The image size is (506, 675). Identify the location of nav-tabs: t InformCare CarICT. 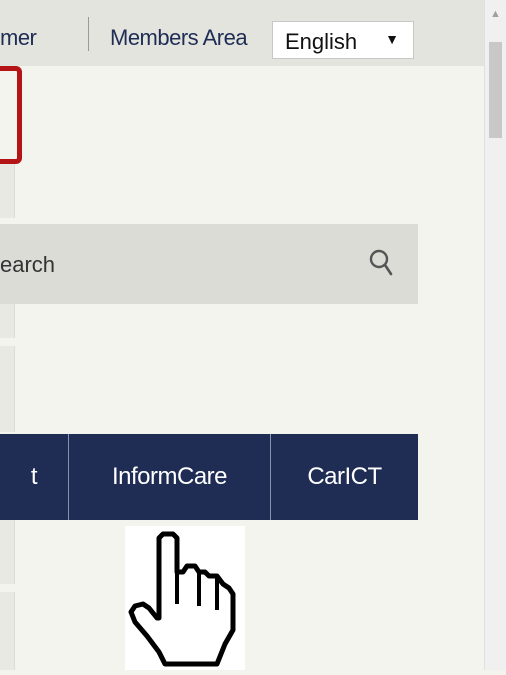
(209, 477).